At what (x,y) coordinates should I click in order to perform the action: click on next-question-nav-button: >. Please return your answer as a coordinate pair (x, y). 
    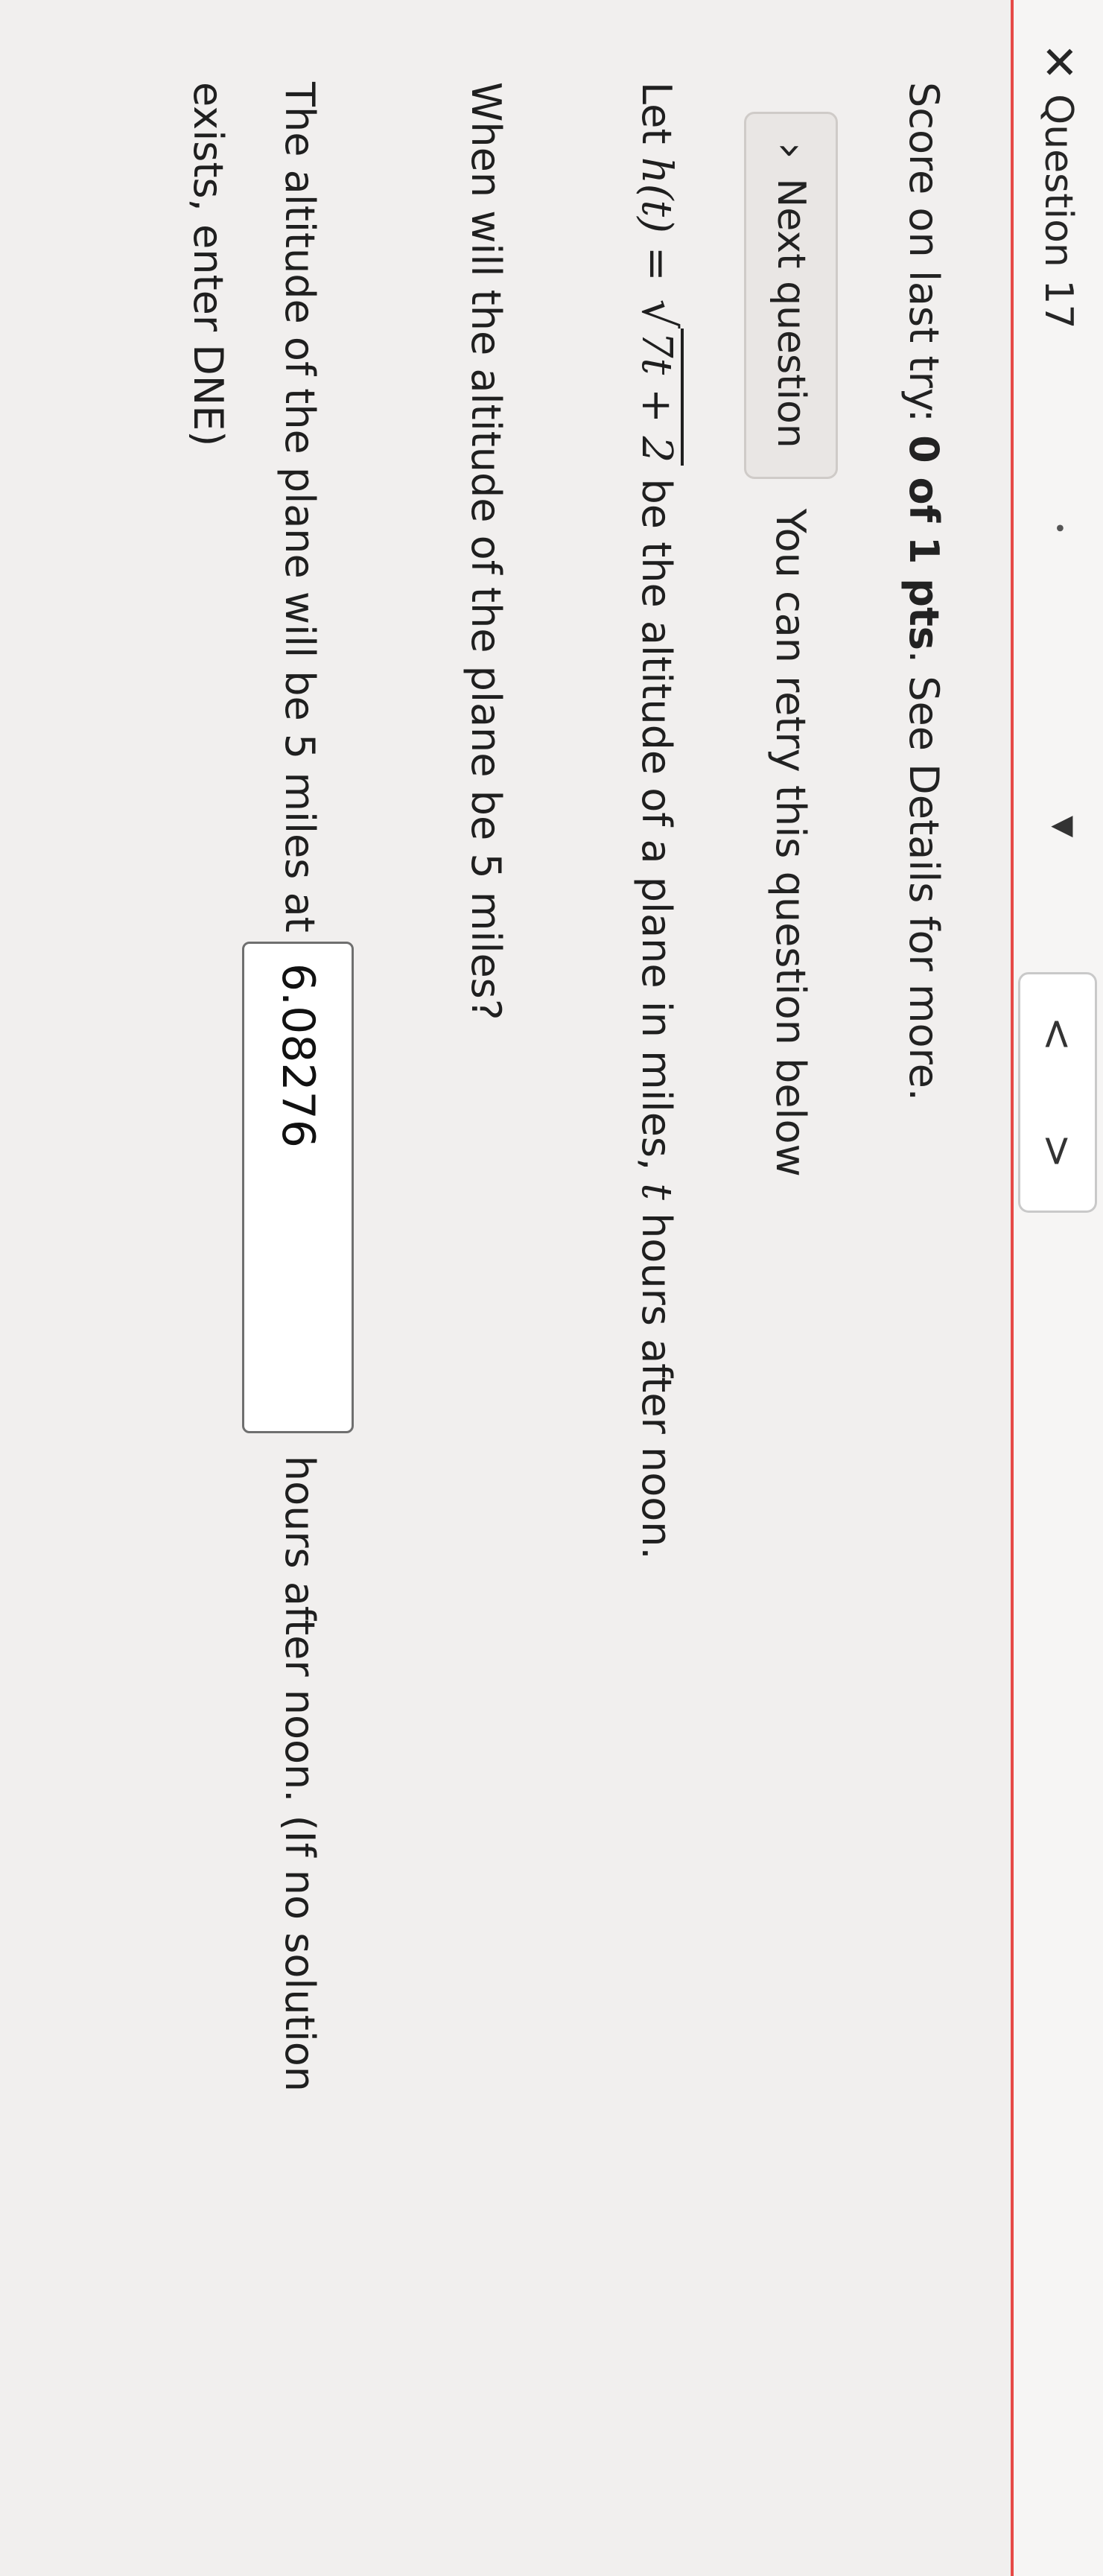
    Looking at the image, I should click on (1057, 1152).